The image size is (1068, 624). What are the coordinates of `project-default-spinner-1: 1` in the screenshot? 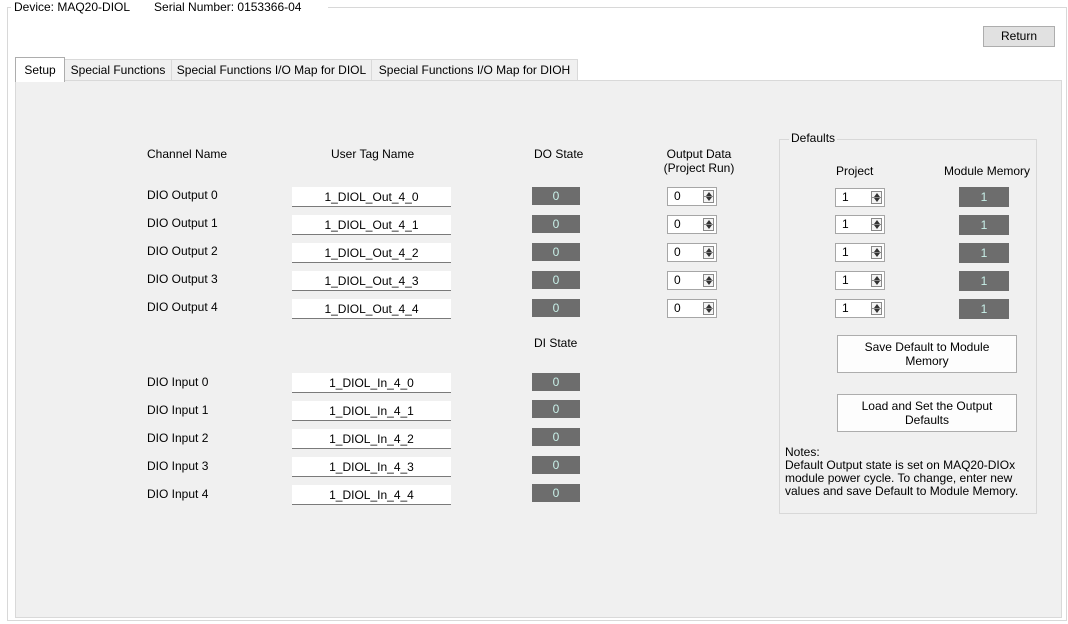 It's located at (860, 224).